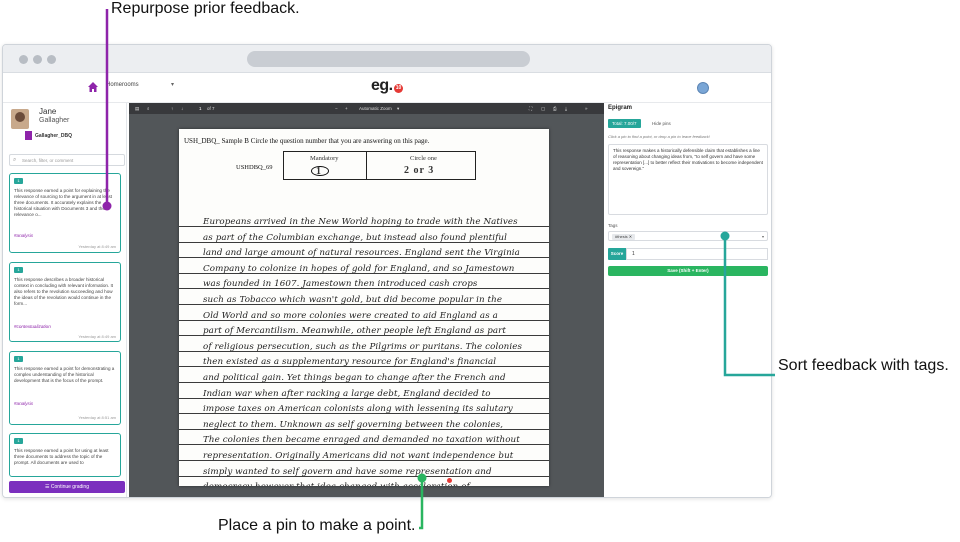 This screenshot has height=542, width=960. I want to click on teal-connector-dot, so click(725, 236).